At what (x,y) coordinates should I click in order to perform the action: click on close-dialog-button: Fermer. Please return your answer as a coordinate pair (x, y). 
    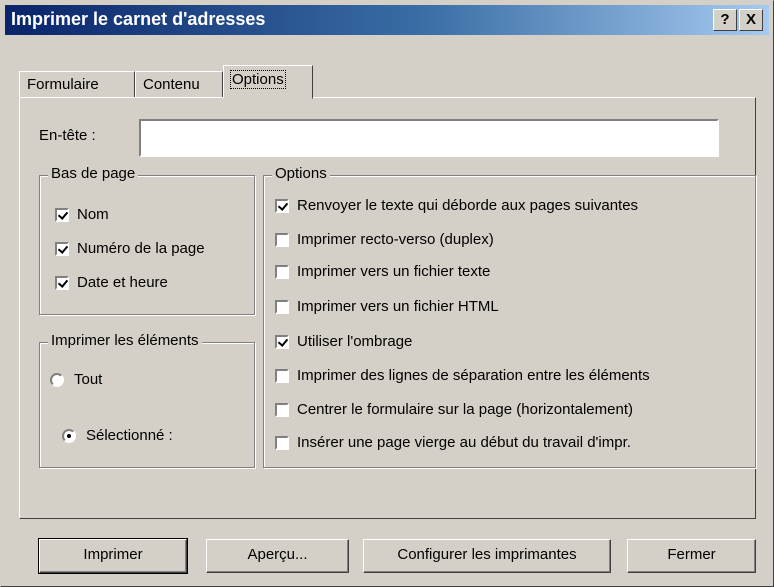
    Looking at the image, I should click on (691, 556).